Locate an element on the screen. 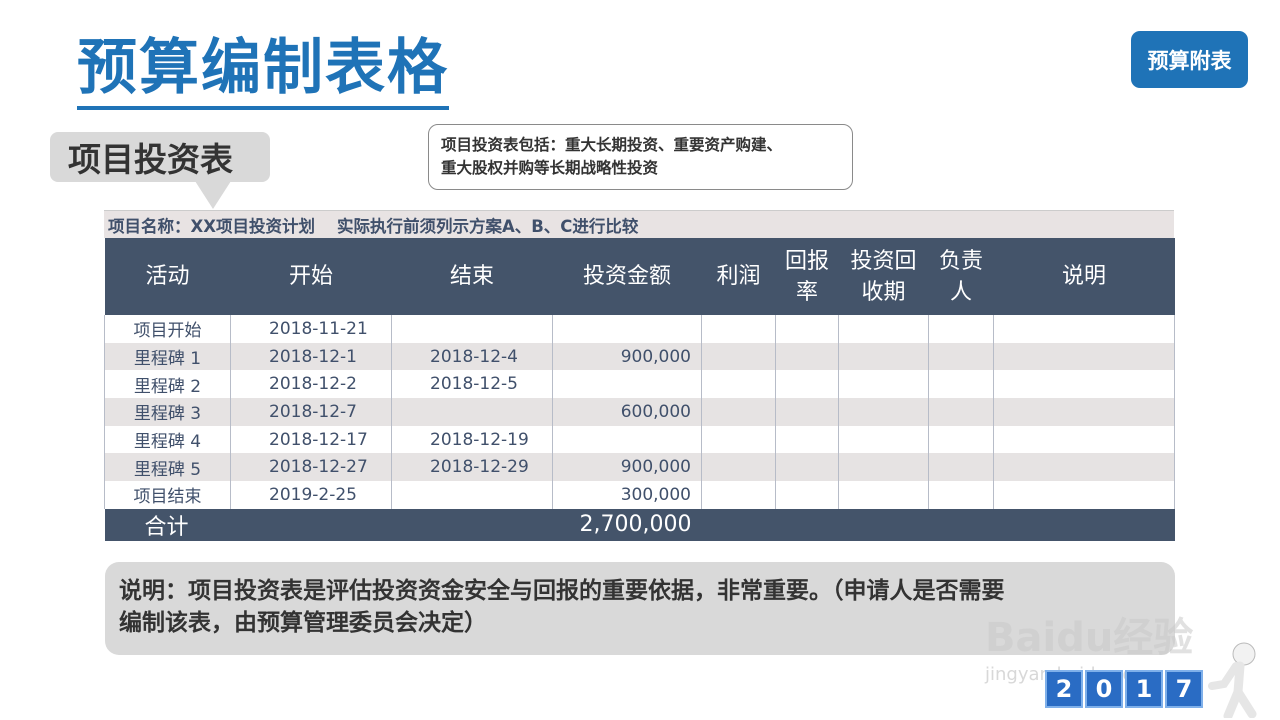 Image resolution: width=1280 pixels, height=720 pixels. header-payback-period: 投资回 收期 is located at coordinates (883, 276).